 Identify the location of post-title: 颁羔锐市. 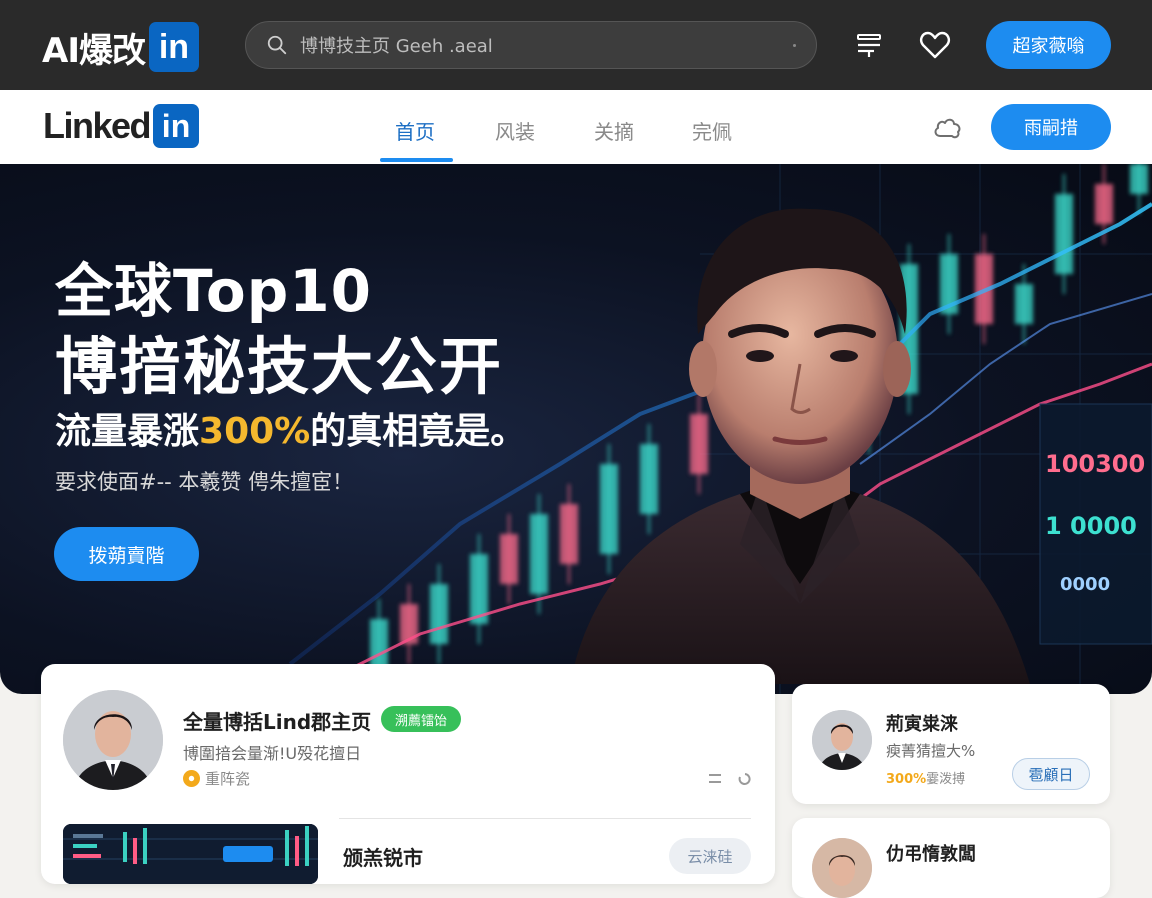
(383, 856).